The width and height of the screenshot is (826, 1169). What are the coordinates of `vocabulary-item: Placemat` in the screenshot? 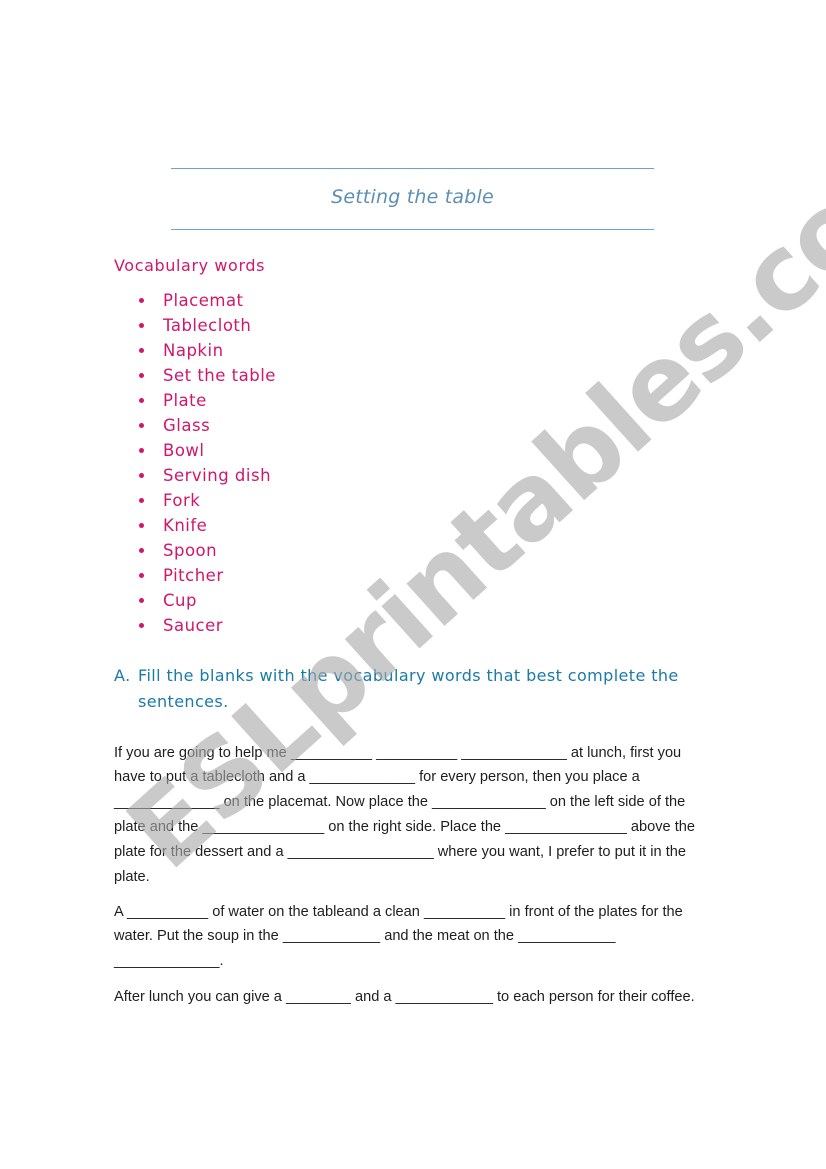 It's located at (195, 302).